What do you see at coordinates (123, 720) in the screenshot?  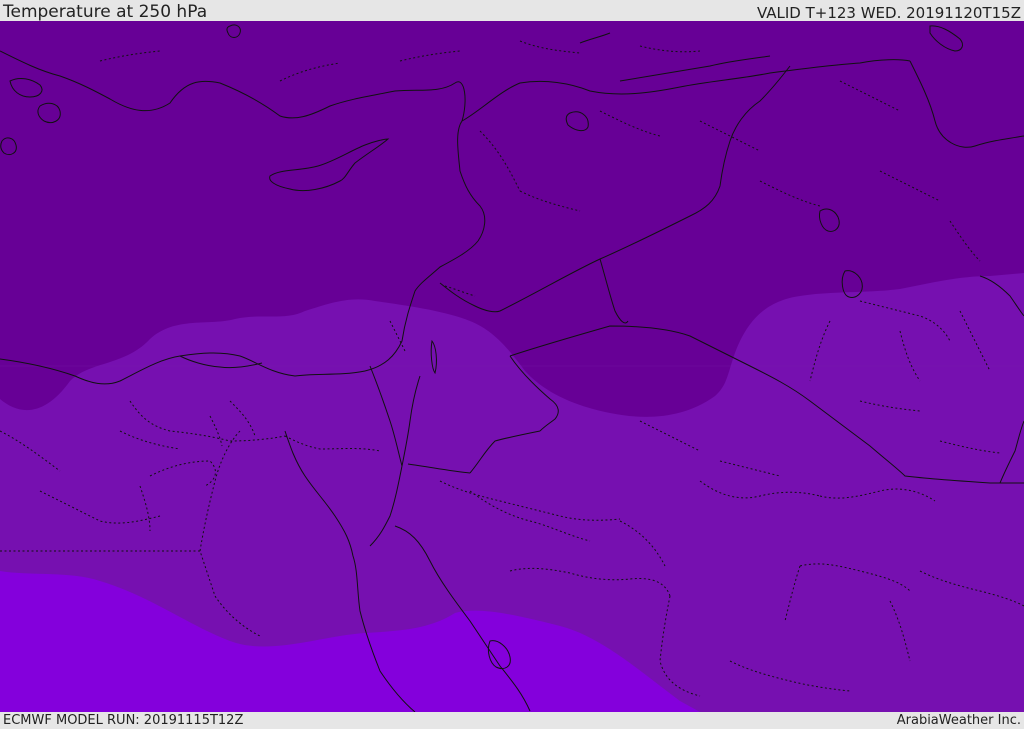 I see `model-run-label: ECMWF MODEL RUN: 20191115T12Z` at bounding box center [123, 720].